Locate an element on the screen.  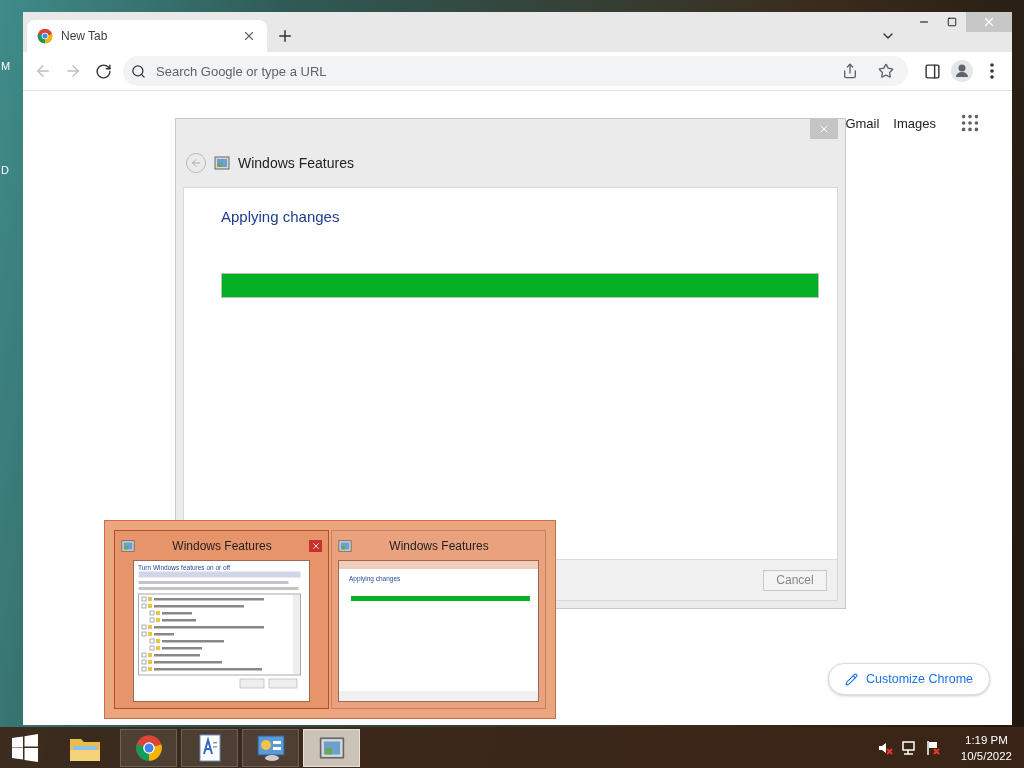
arrow-left-icon is located at coordinates (196, 163).